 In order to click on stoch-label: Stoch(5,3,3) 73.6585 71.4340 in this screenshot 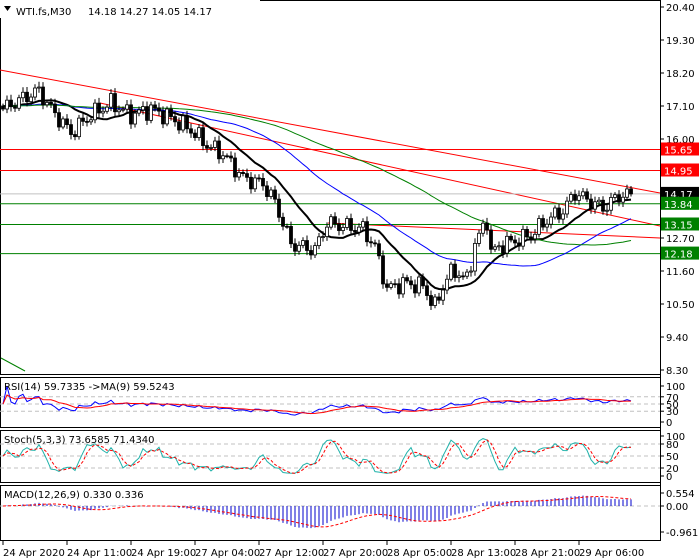, I will do `click(79, 440)`.